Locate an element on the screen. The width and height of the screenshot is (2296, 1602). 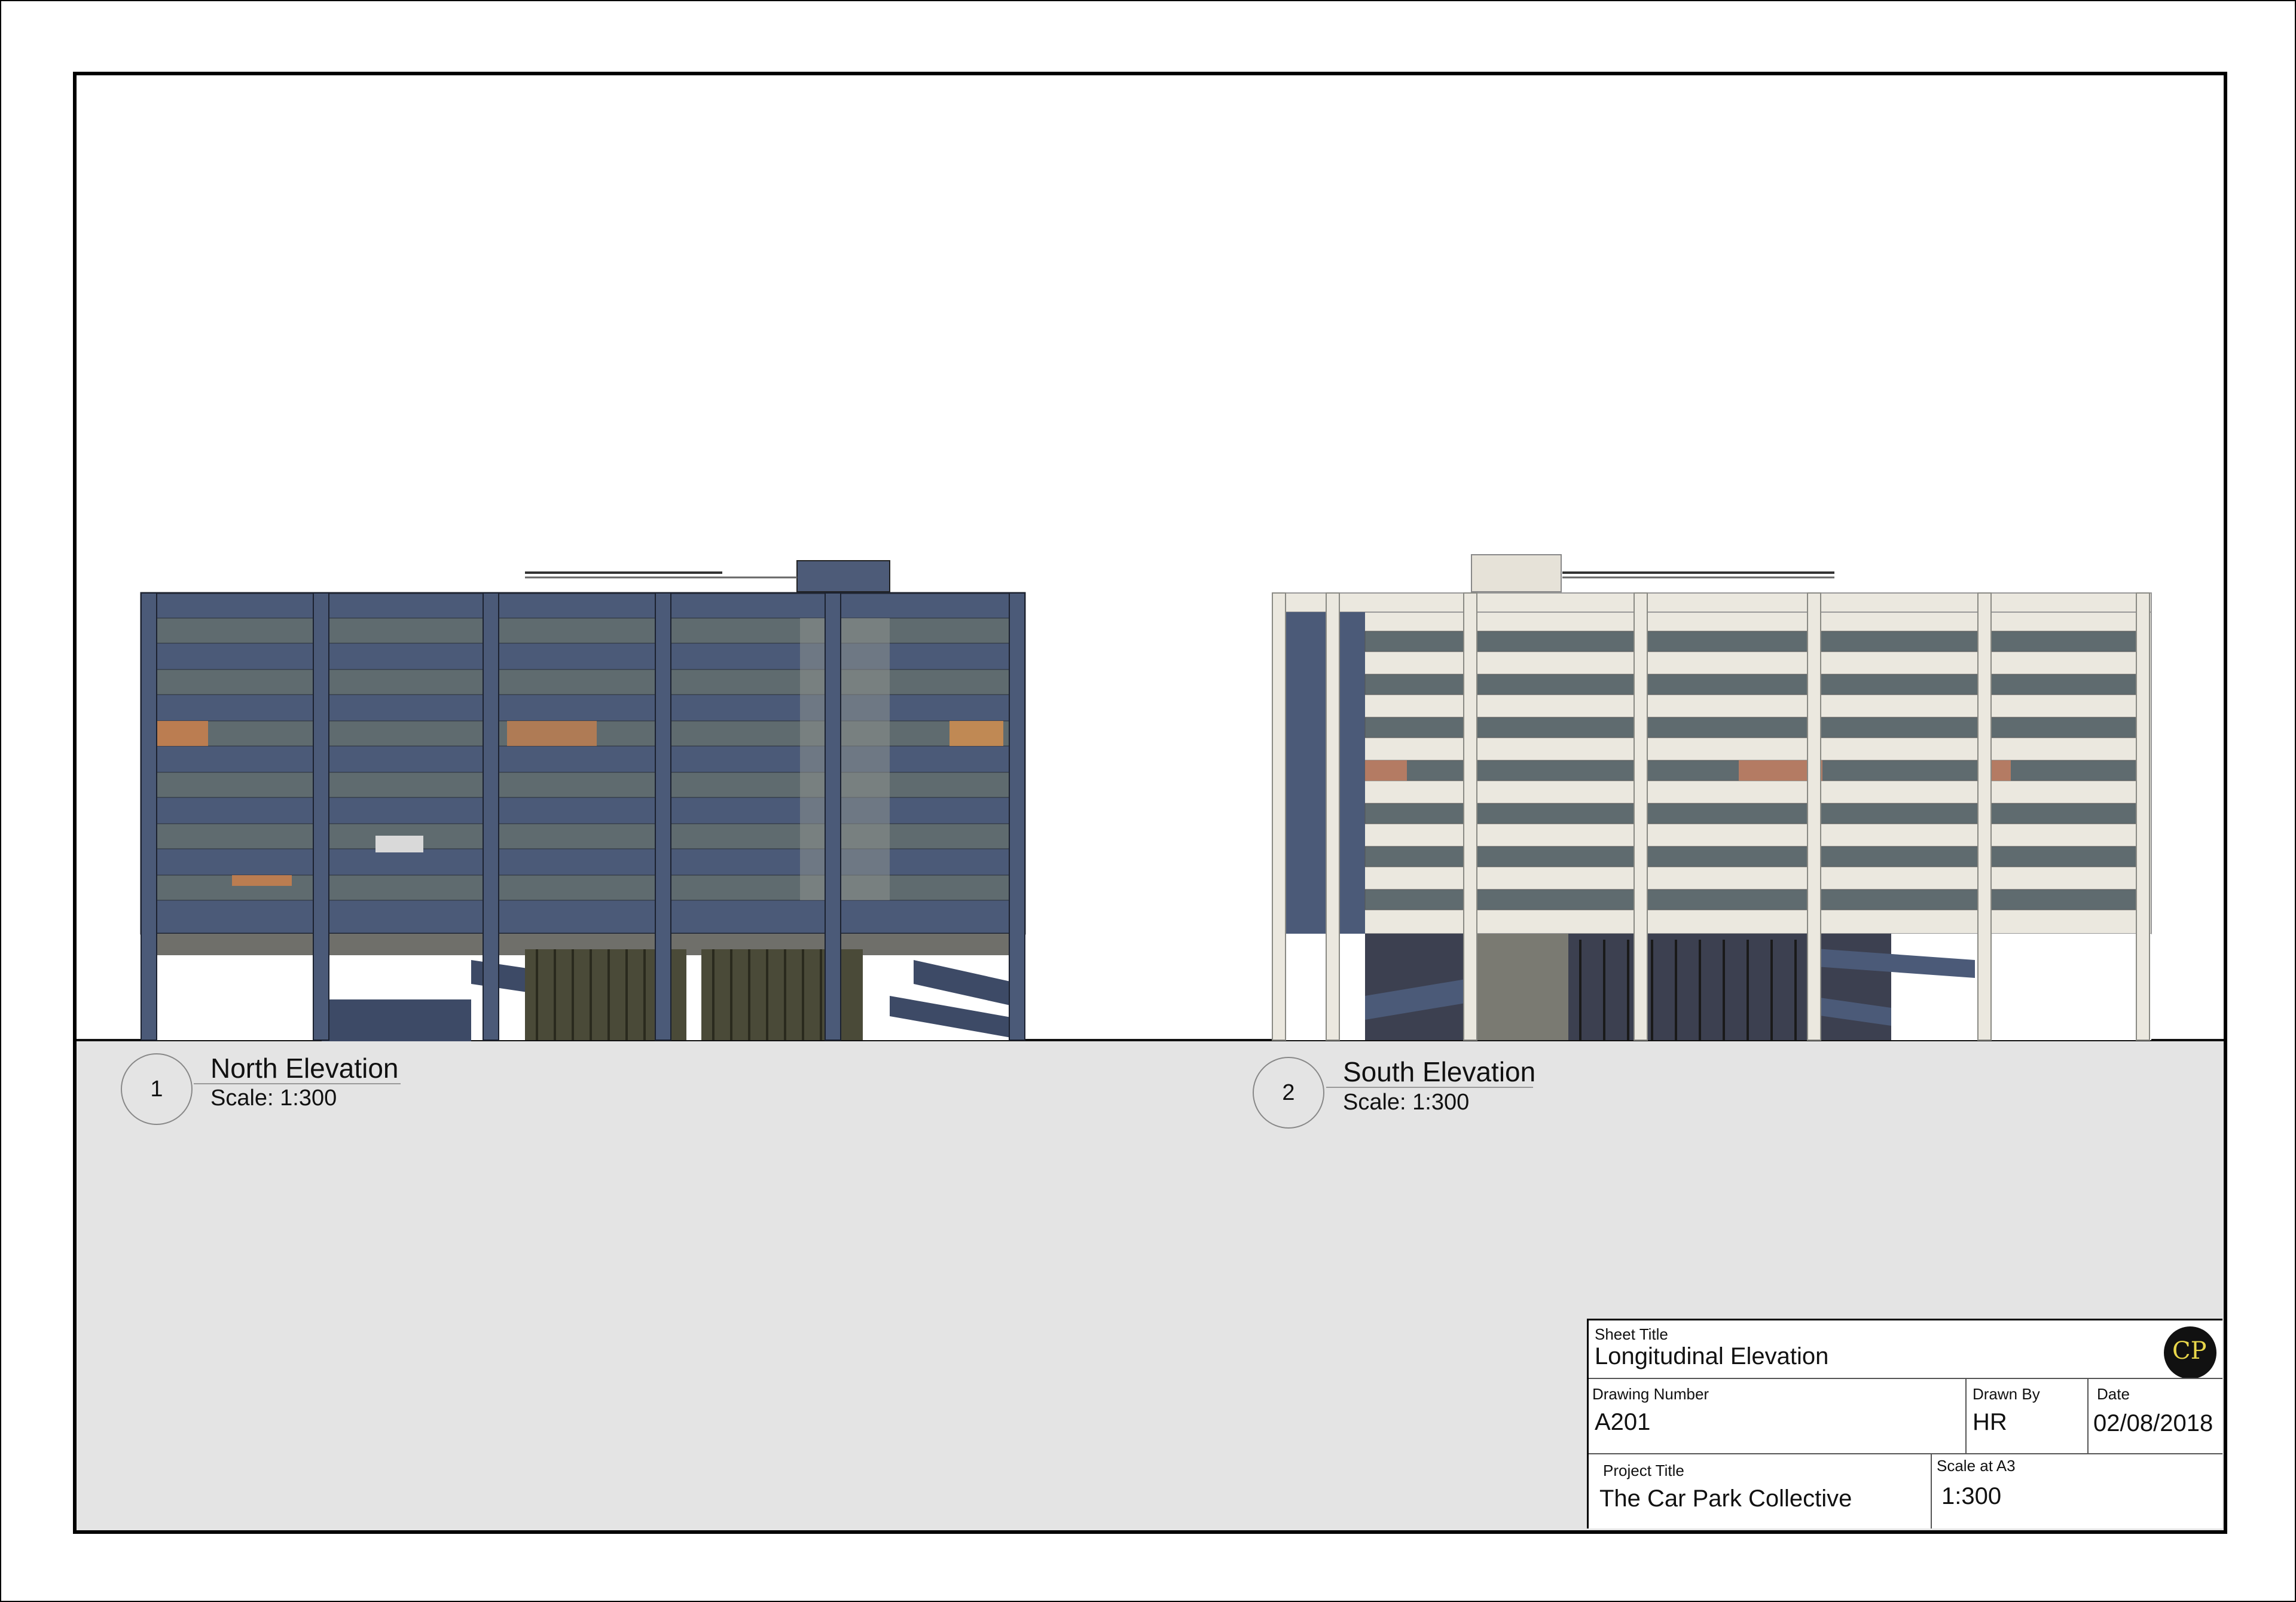
logo-text: CP is located at coordinates (2189, 1351).